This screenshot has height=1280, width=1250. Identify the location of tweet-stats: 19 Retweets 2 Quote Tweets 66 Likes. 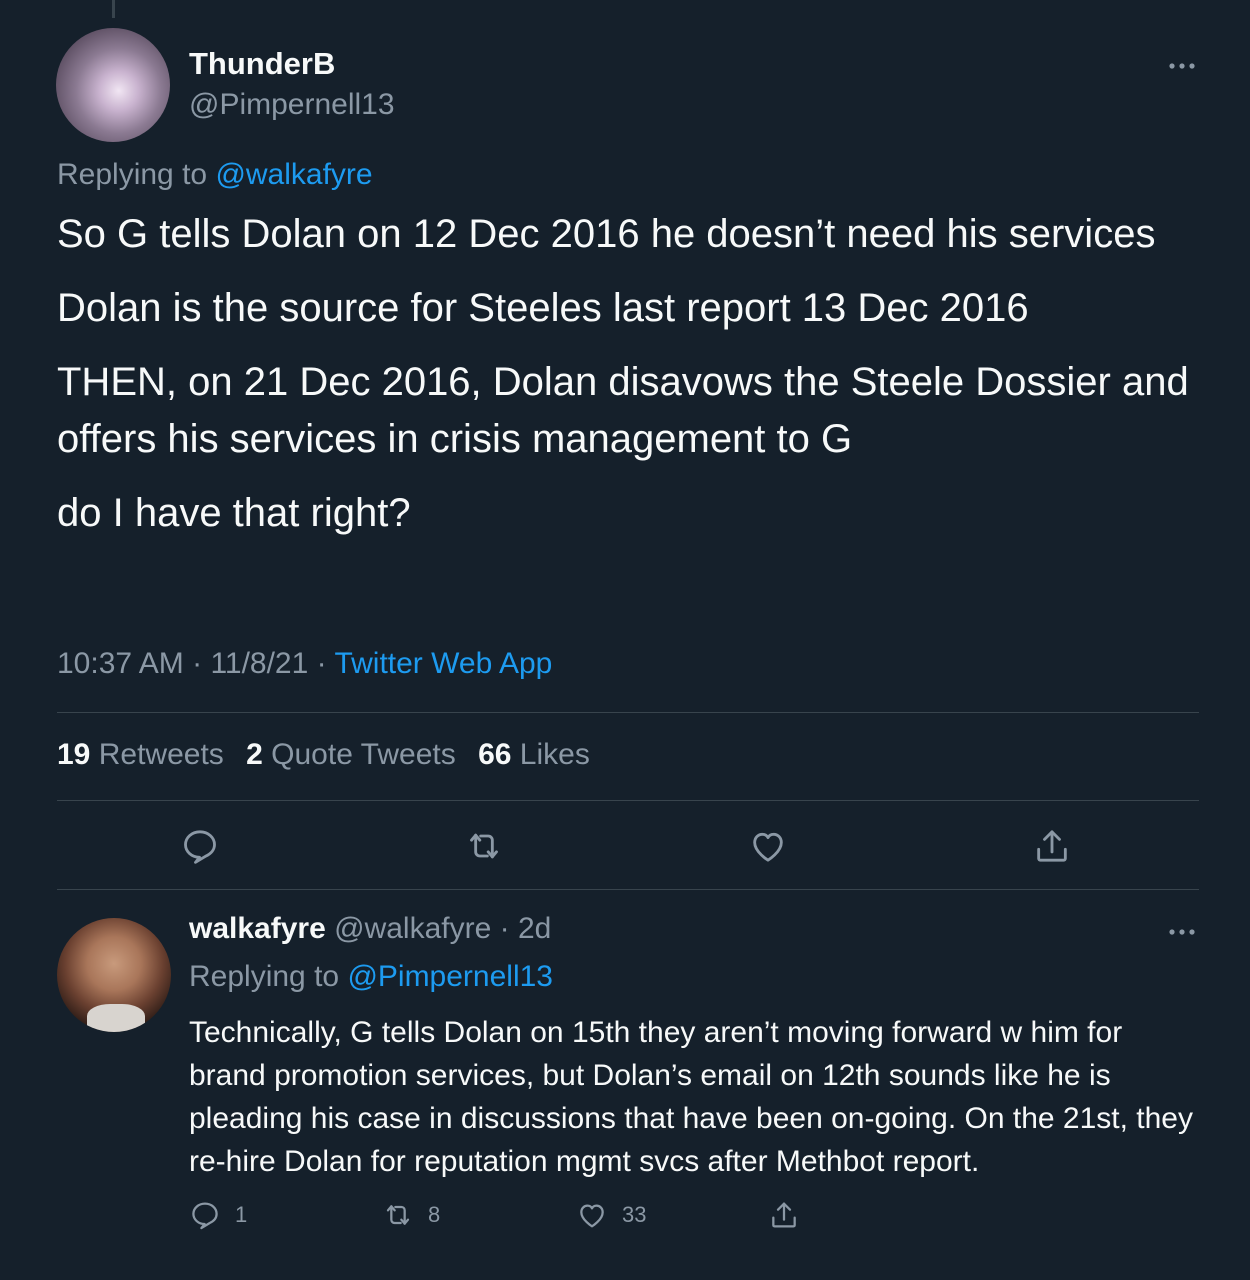
(330, 755).